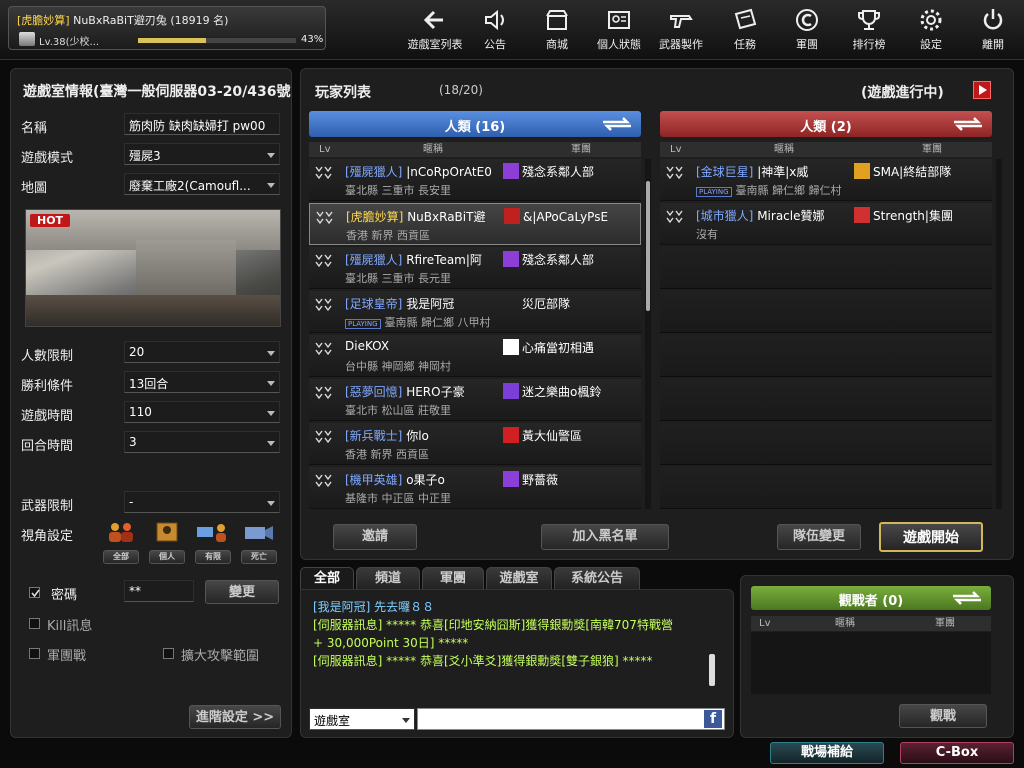 This screenshot has height=768, width=1024. I want to click on chat-input: f, so click(571, 719).